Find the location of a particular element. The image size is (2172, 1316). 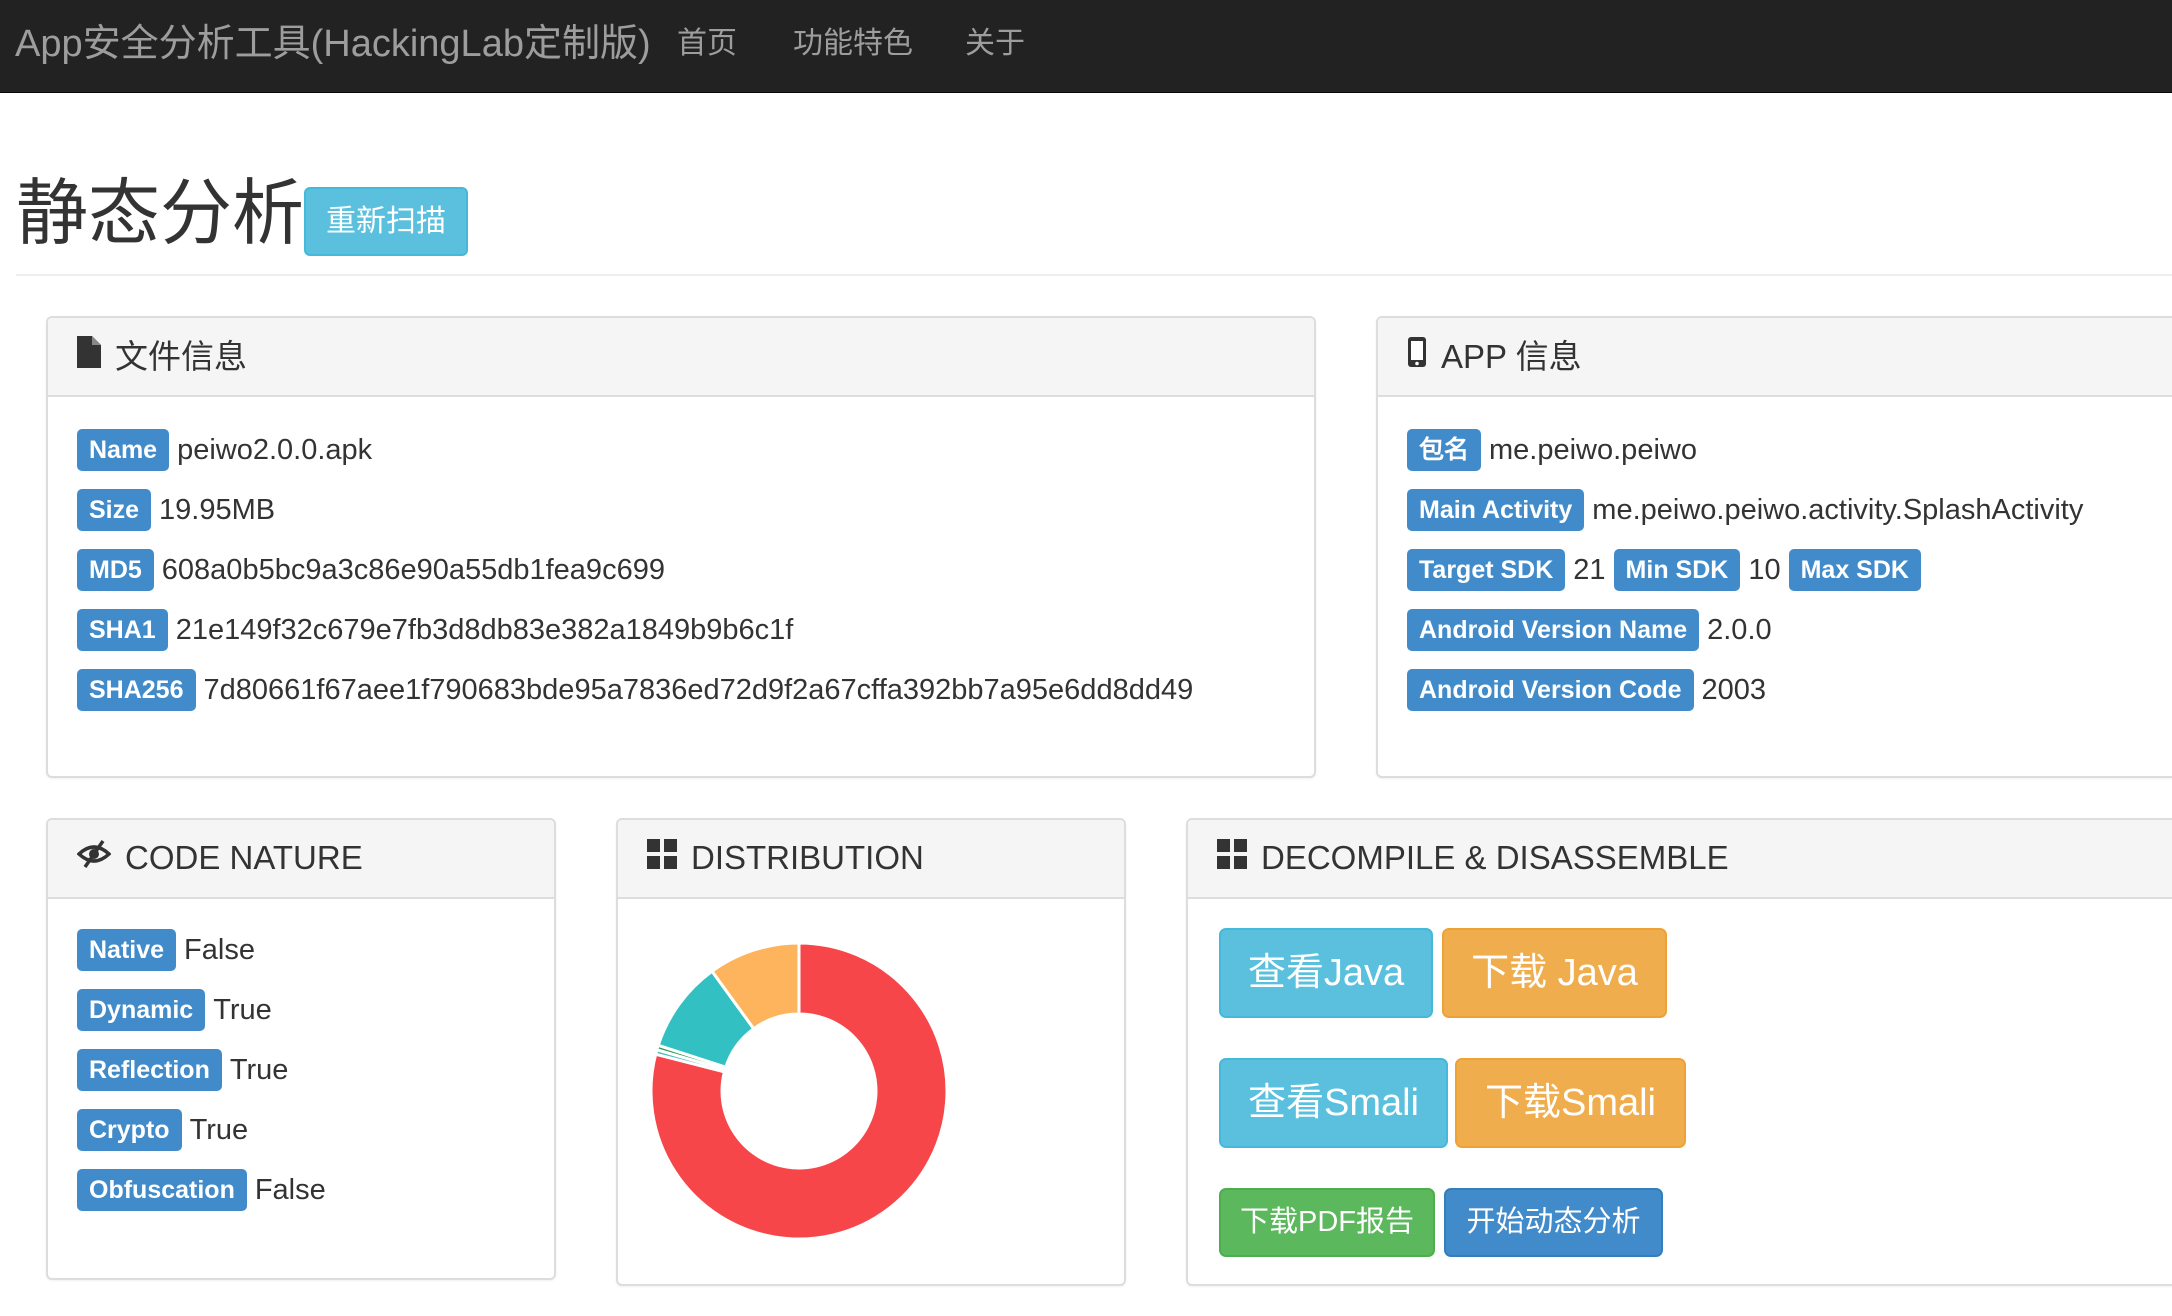

main-activity-label: Main Activity is located at coordinates (1496, 510).